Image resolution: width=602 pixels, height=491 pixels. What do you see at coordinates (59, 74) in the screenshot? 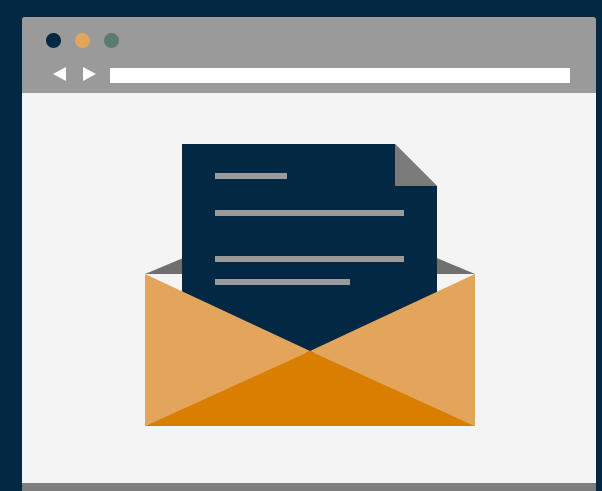
I see `back-arrow-icon` at bounding box center [59, 74].